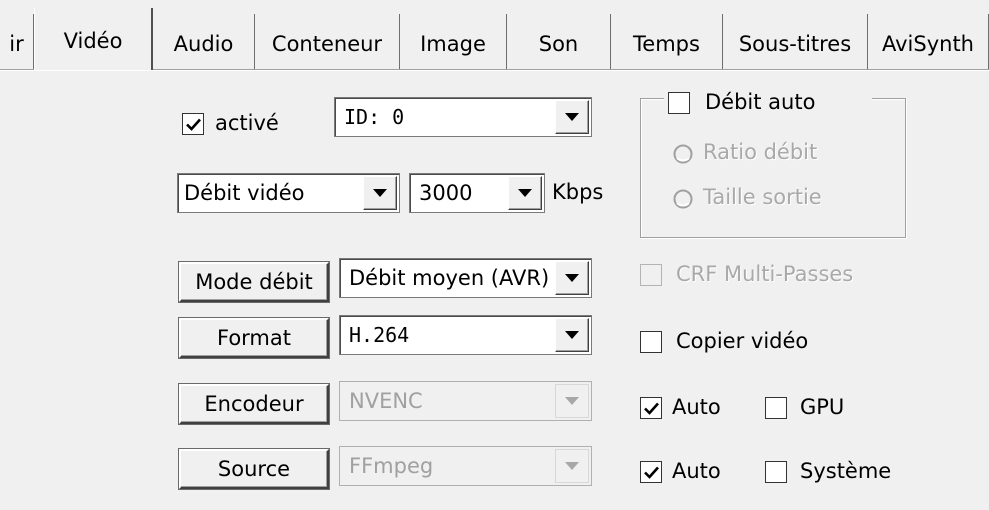  What do you see at coordinates (795, 41) in the screenshot?
I see `tab-sous-titres: Sous-titres` at bounding box center [795, 41].